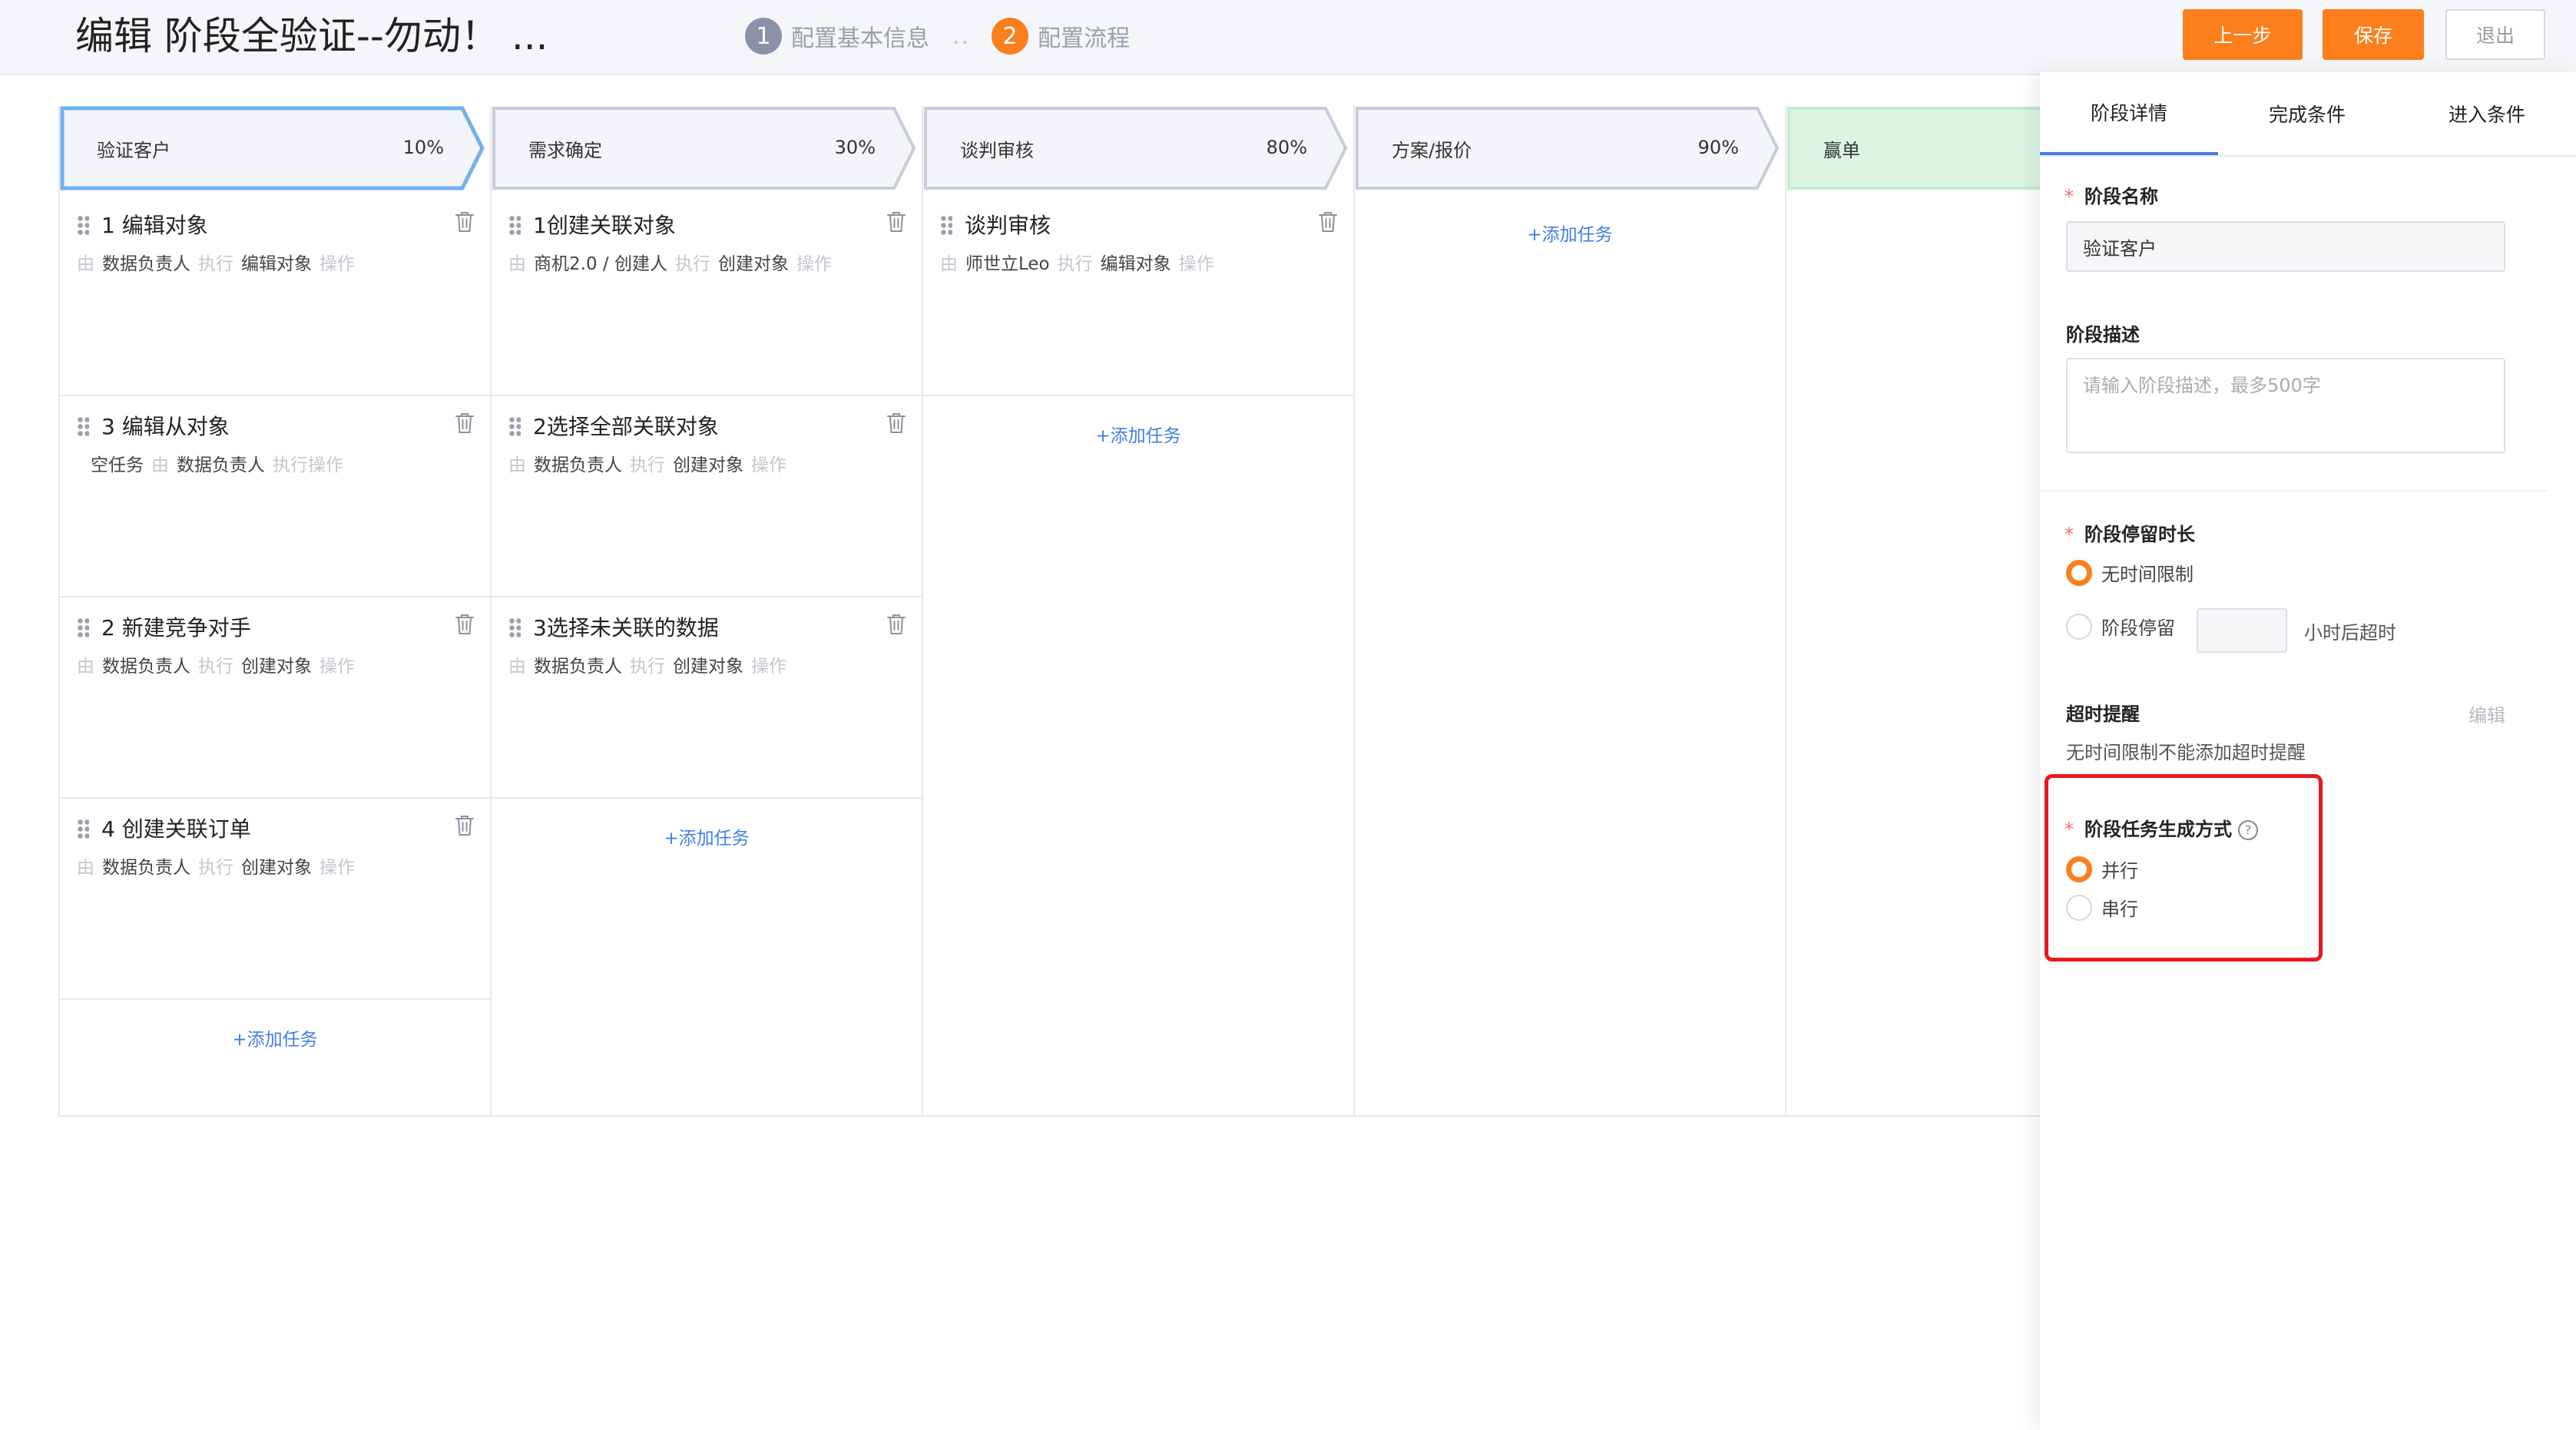  I want to click on task-card: 4 创建关联订单由数据负责人 执行 创建对象 操作, so click(275, 899).